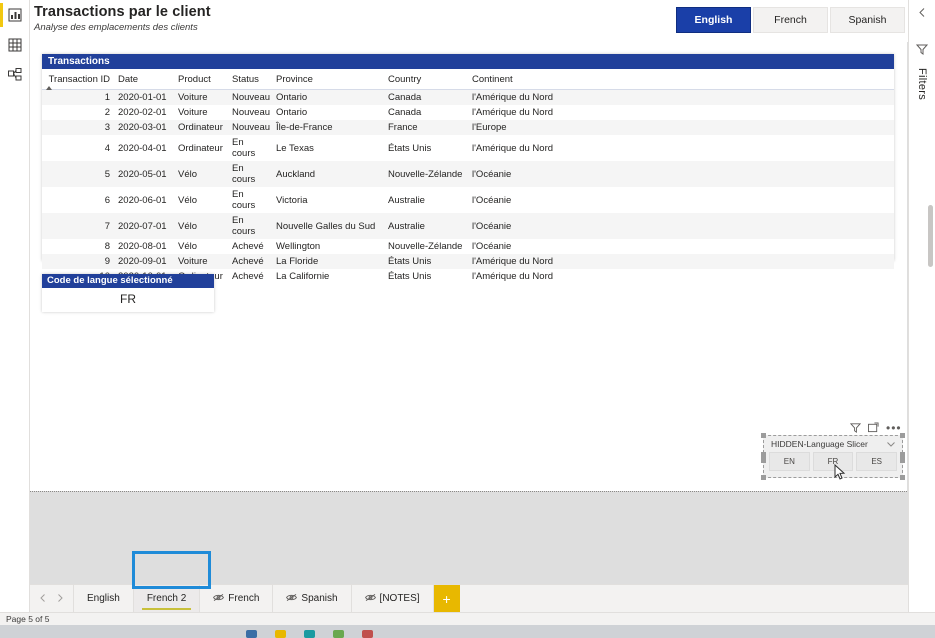  What do you see at coordinates (405, 112) in the screenshot?
I see `table-cell: Canada` at bounding box center [405, 112].